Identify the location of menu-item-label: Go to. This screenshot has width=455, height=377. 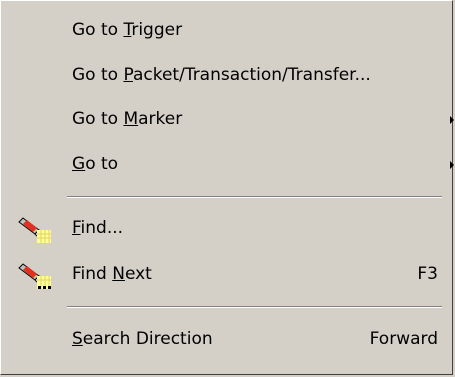
(95, 164).